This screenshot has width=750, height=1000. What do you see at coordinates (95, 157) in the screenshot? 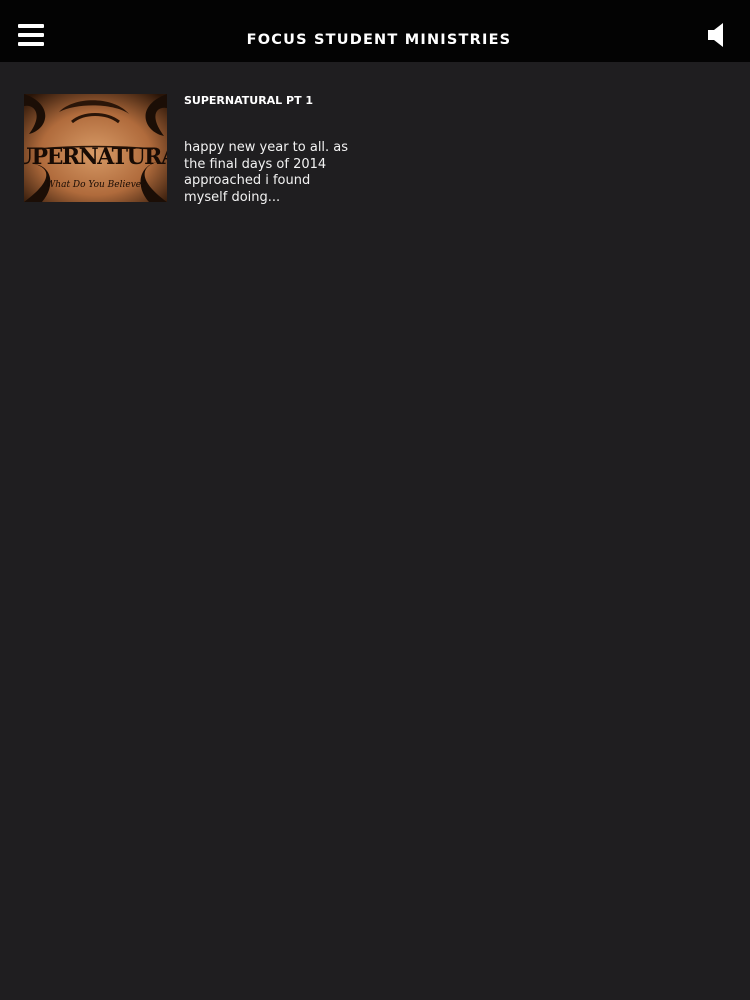
I see `thumbnail-title: SUPERNATURAL` at bounding box center [95, 157].